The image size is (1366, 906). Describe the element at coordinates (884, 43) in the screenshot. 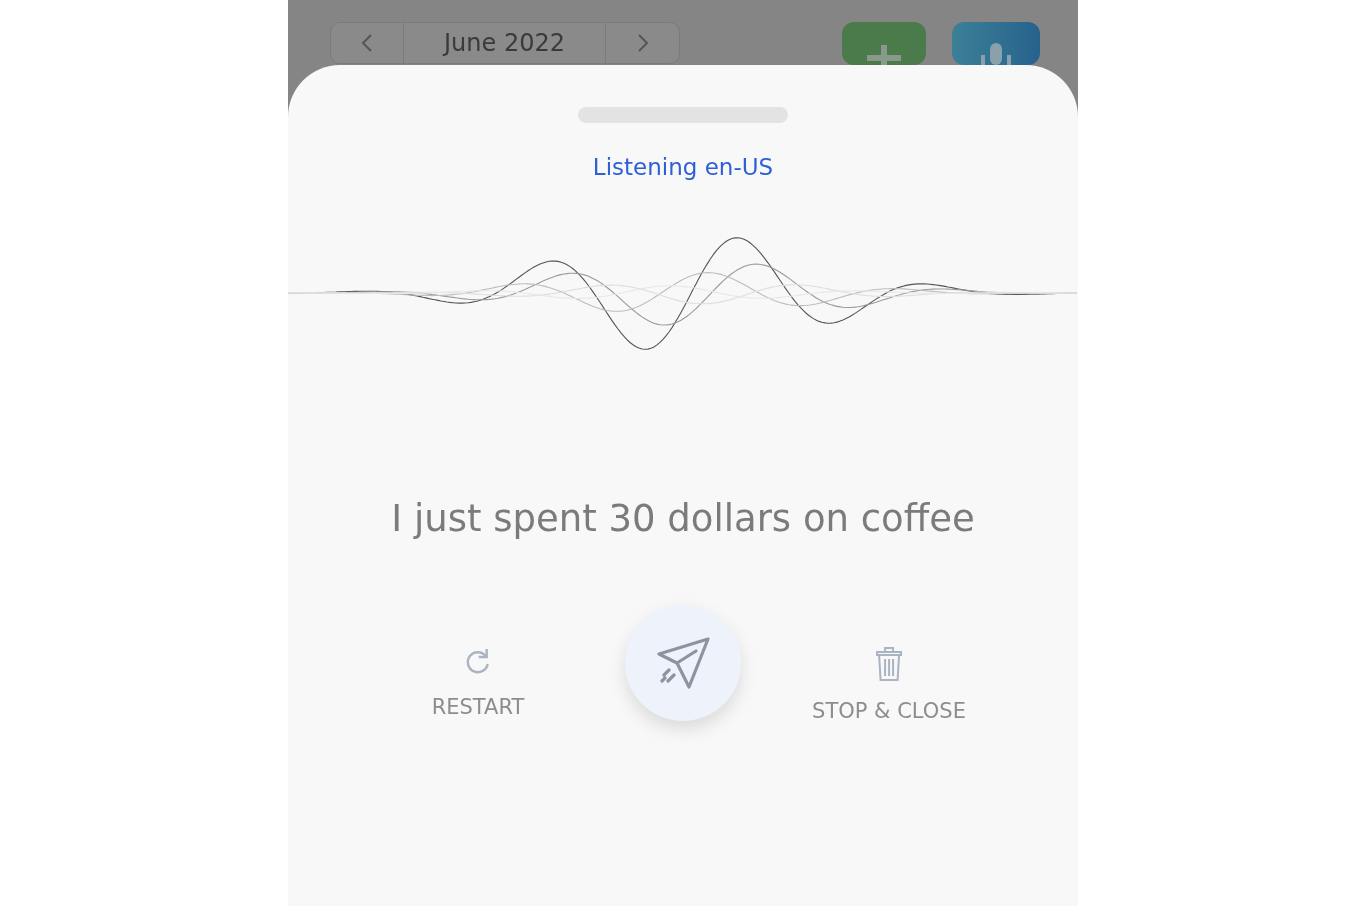

I see `add-button` at that location.